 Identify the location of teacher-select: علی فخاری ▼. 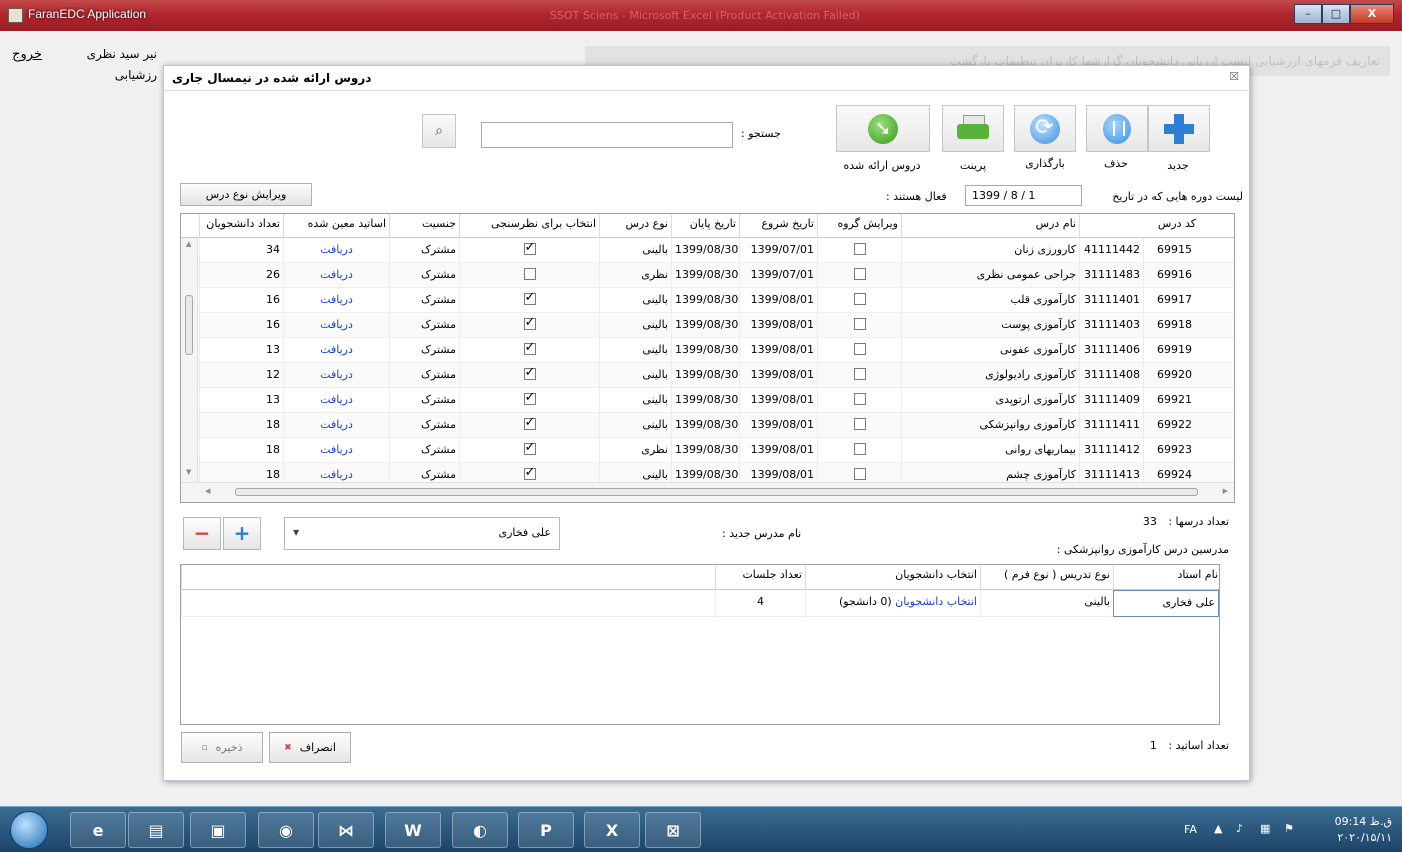
(422, 533).